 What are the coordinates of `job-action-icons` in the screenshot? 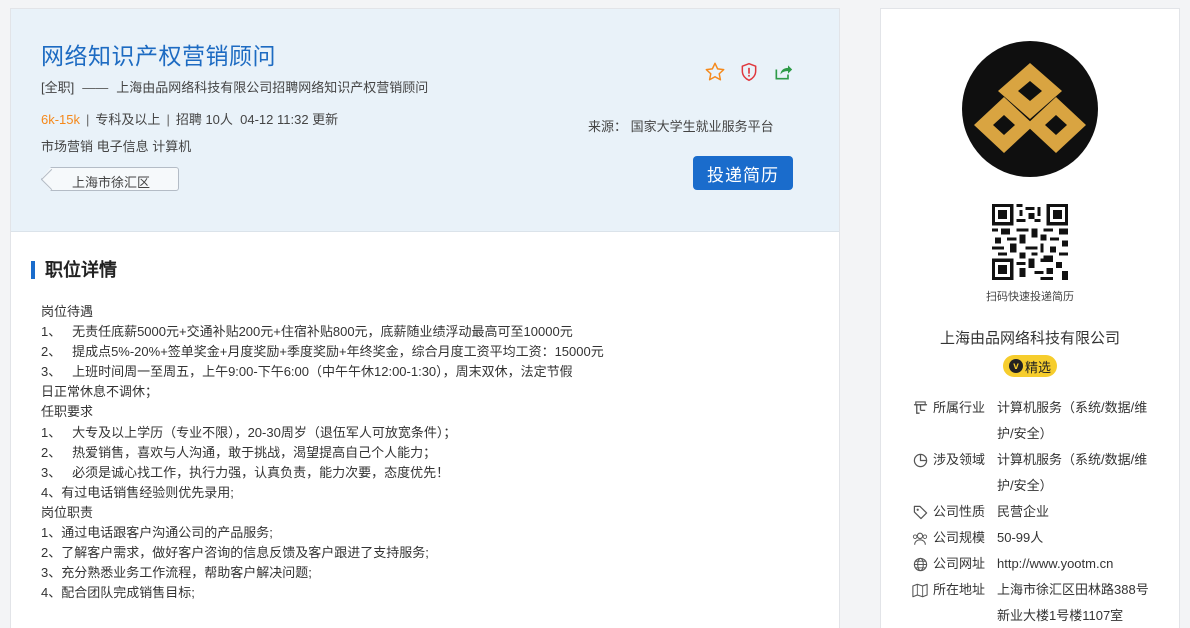 It's located at (749, 72).